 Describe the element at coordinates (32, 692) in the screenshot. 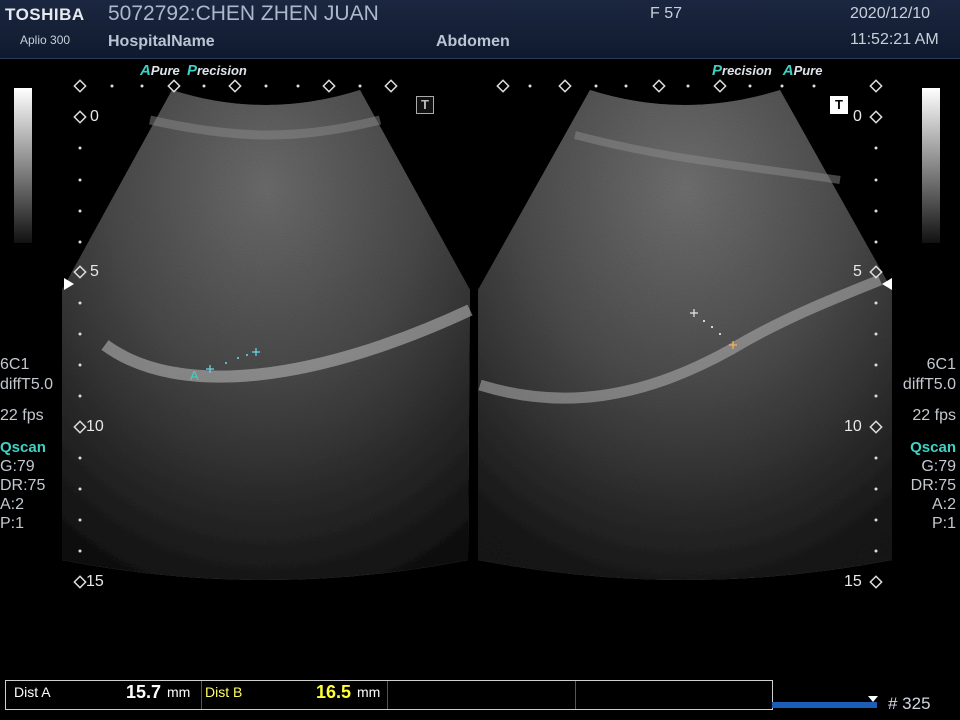

I see `dist-a-label: Dist A` at that location.